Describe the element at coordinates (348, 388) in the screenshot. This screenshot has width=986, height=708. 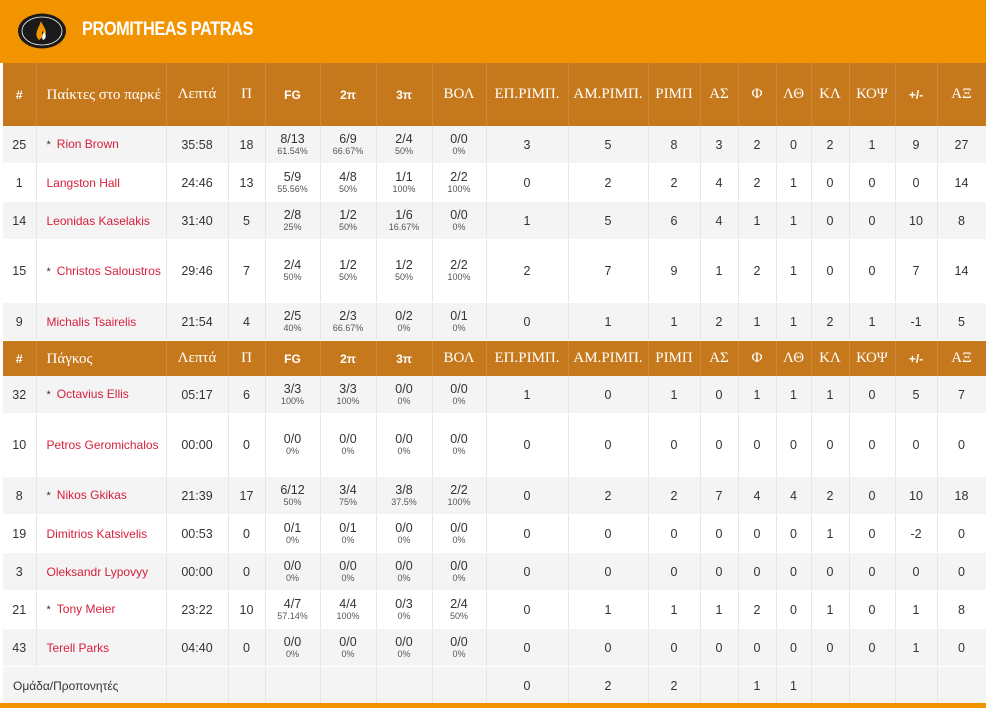
I see `stat-made-attempted: 3/3` at that location.